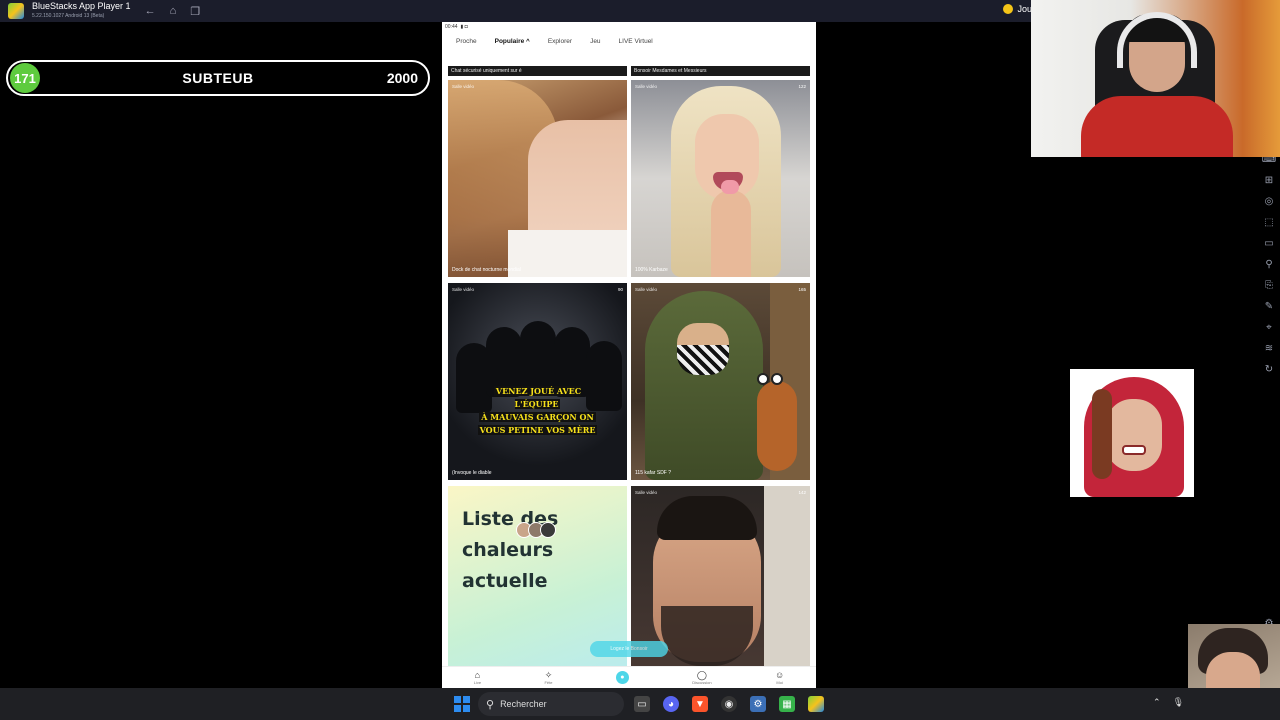 The image size is (1280, 720). Describe the element at coordinates (620, 289) in the screenshot. I see `card-viewers: 90` at that location.